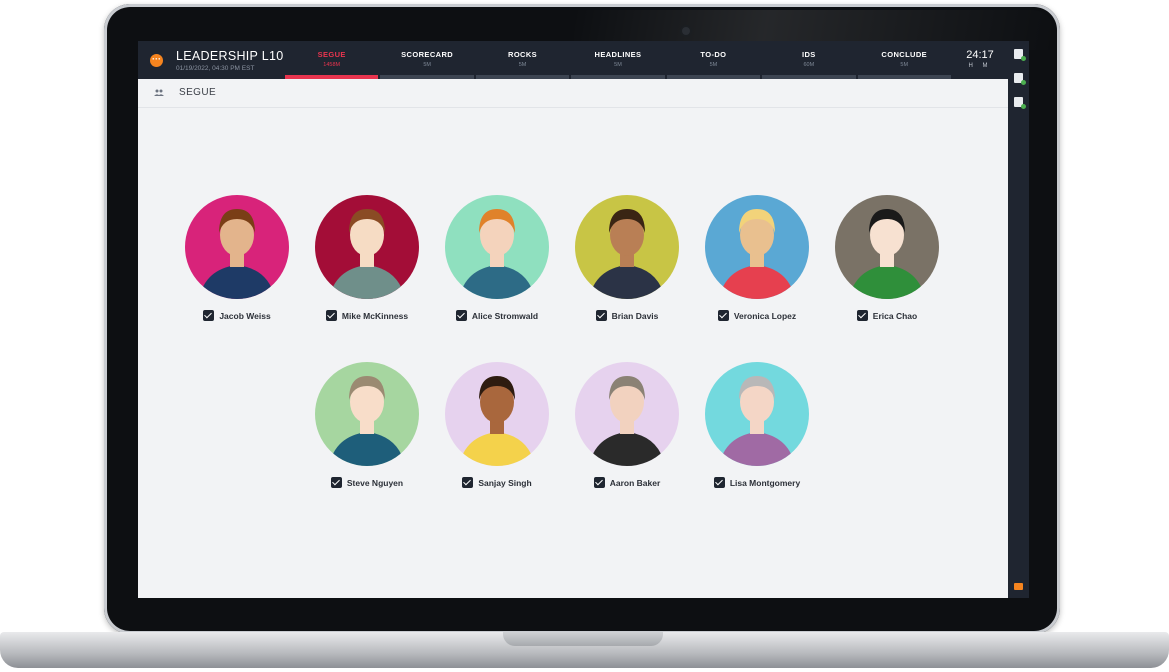 Image resolution: width=1169 pixels, height=672 pixels. I want to click on attendee-name: Veronica Lopez, so click(765, 315).